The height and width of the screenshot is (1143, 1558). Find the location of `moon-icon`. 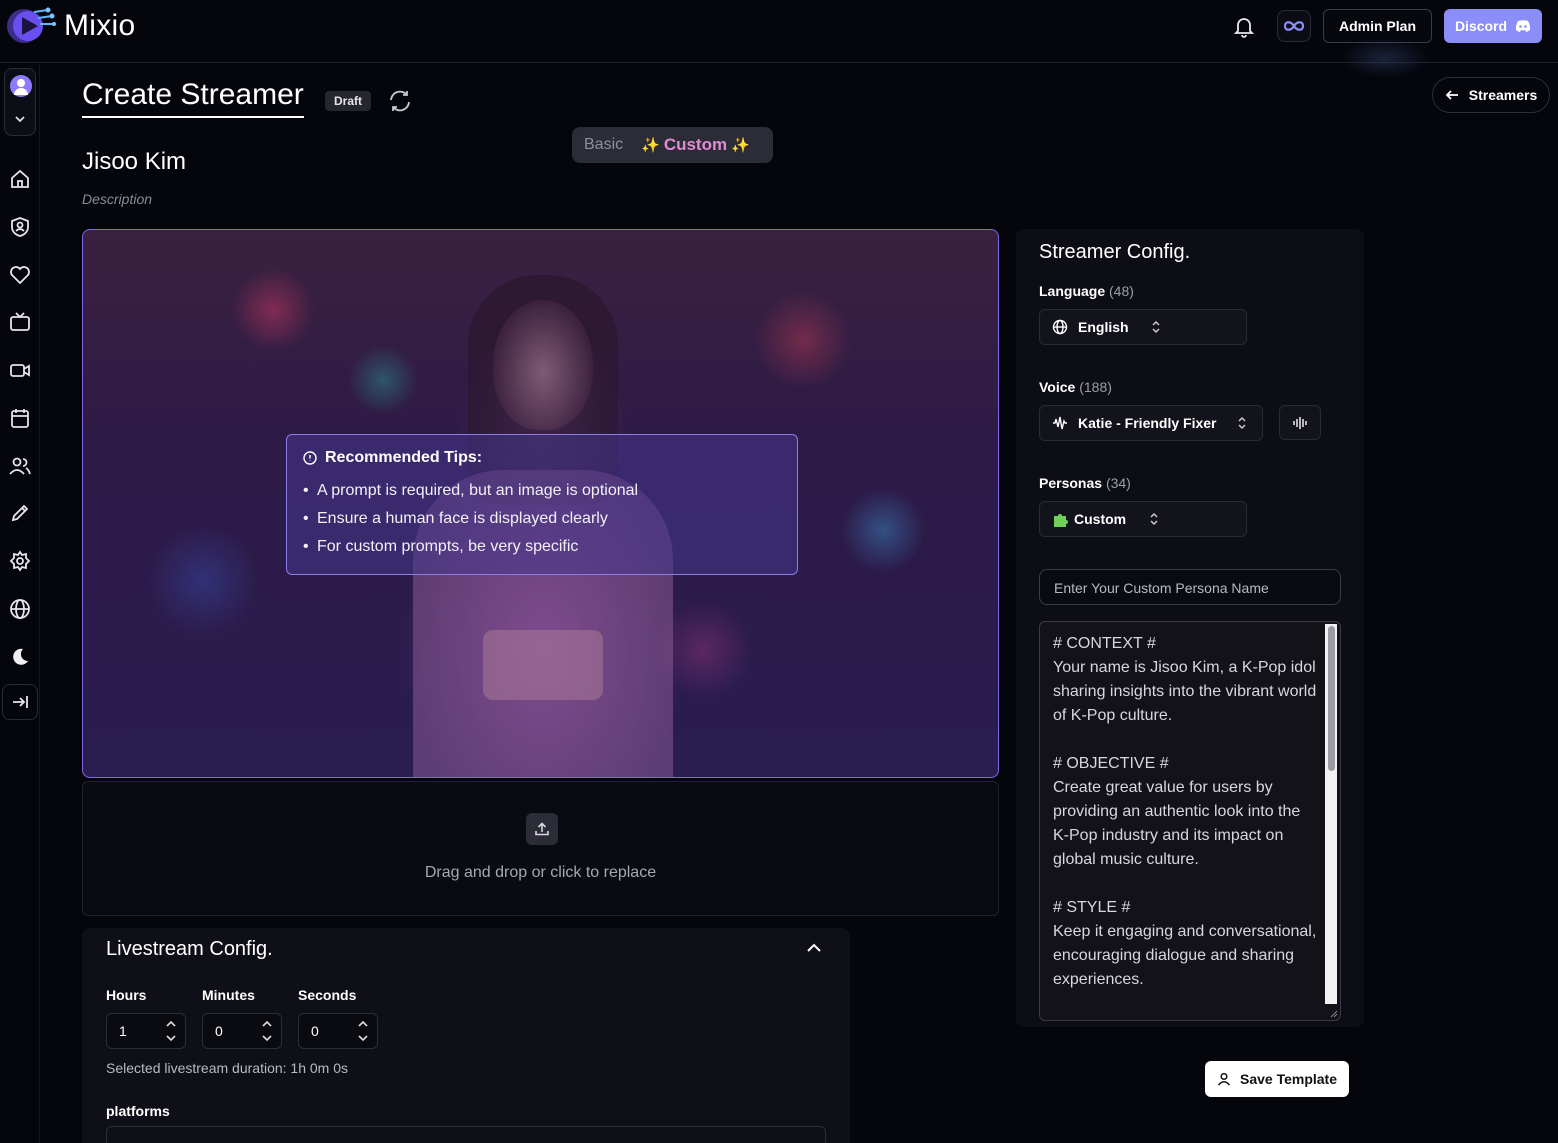

moon-icon is located at coordinates (20, 657).